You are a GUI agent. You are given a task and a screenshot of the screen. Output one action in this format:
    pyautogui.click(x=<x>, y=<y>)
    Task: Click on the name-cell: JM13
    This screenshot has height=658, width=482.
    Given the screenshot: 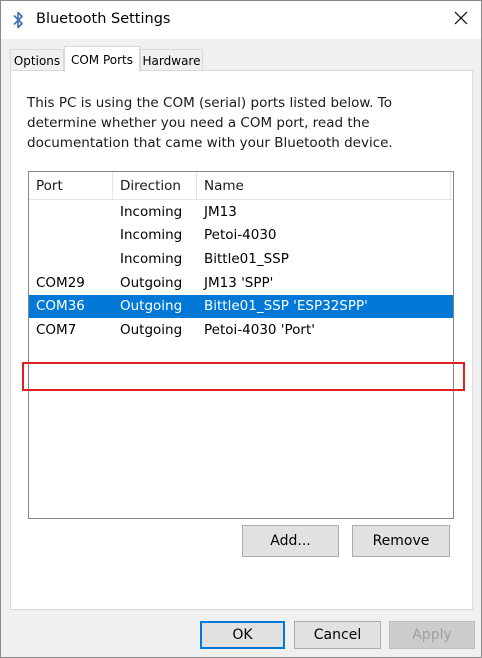 What is the action you would take?
    pyautogui.click(x=220, y=212)
    